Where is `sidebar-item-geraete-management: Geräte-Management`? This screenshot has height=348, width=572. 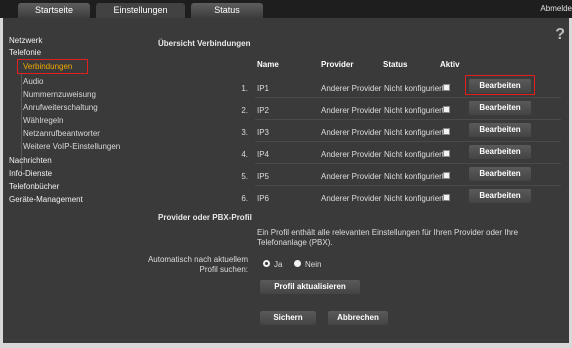 sidebar-item-geraete-management: Geräte-Management is located at coordinates (46, 199).